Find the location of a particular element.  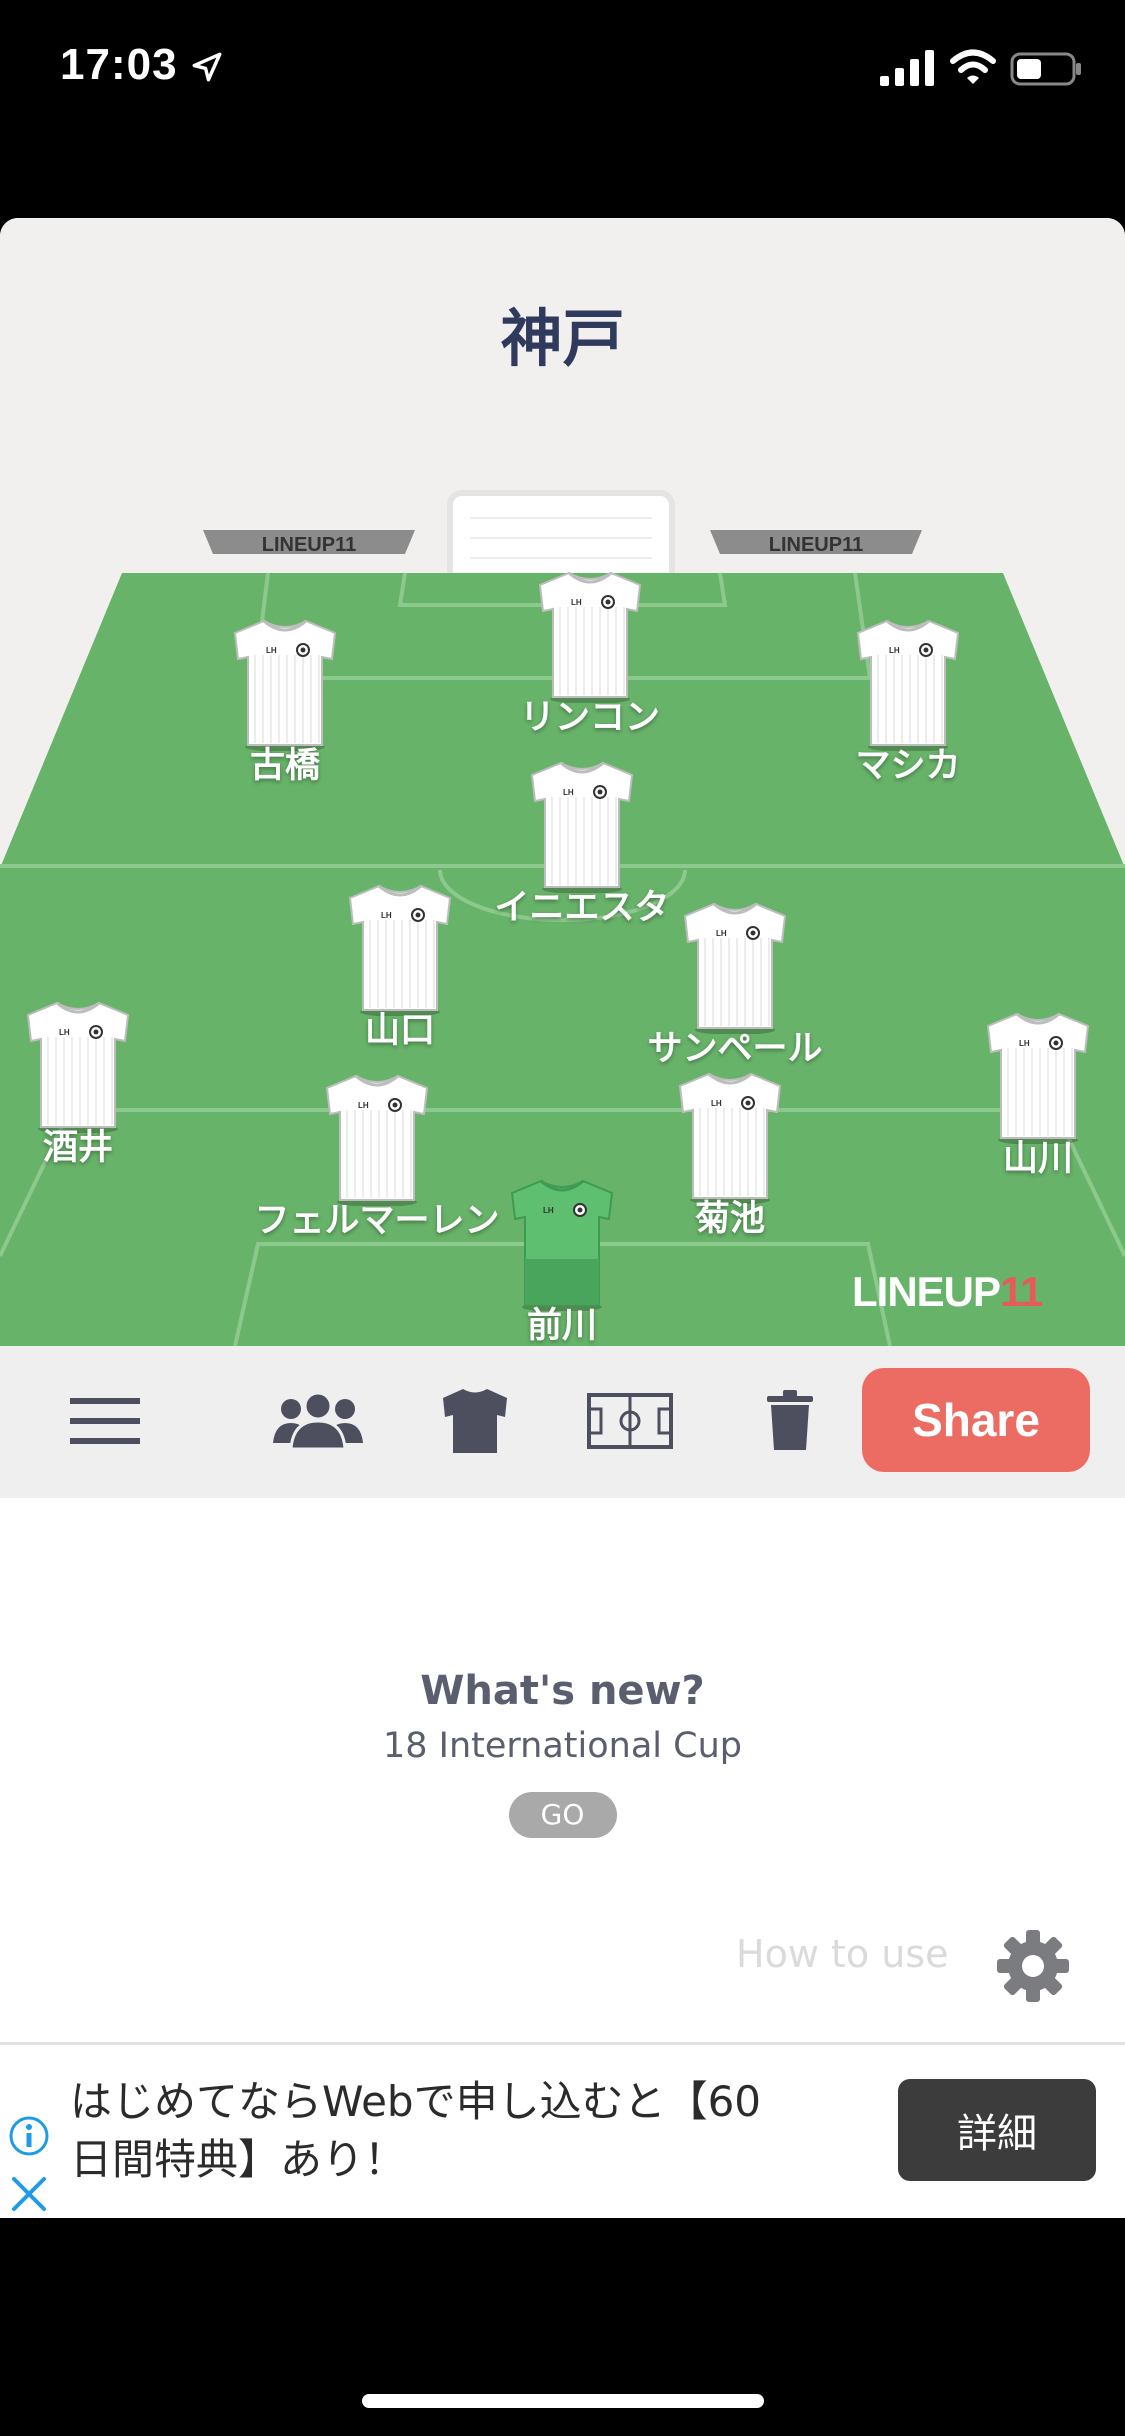

player-marker: LH 酒井 is located at coordinates (114, 1085).